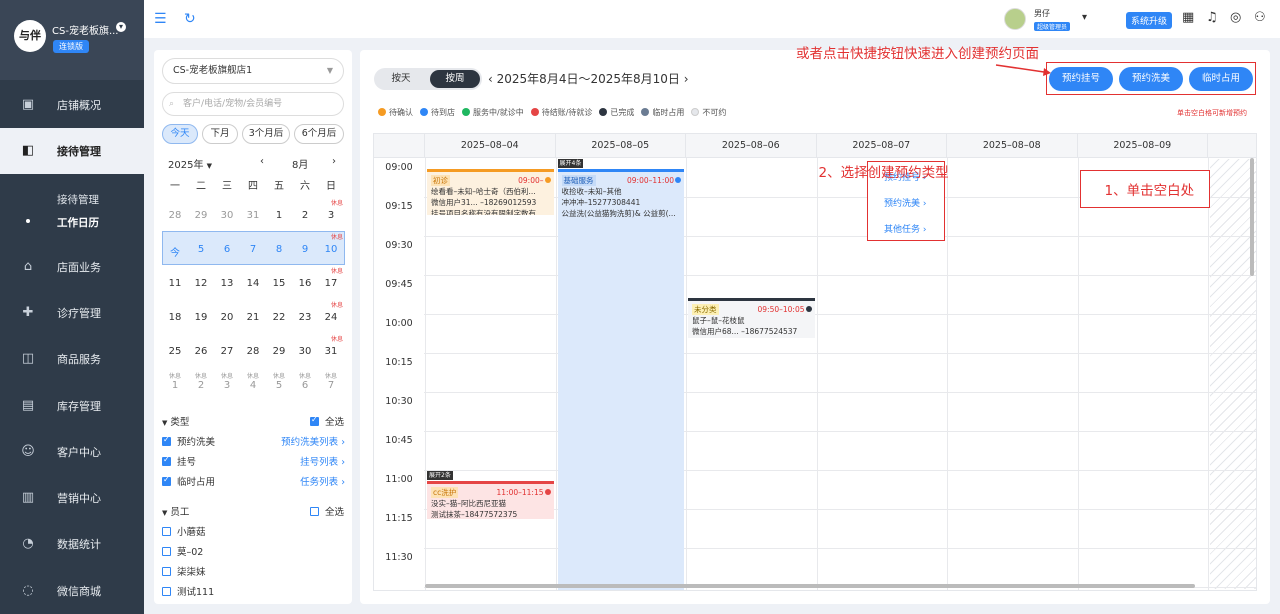  What do you see at coordinates (279, 214) in the screenshot?
I see `calendar-day: 1` at bounding box center [279, 214].